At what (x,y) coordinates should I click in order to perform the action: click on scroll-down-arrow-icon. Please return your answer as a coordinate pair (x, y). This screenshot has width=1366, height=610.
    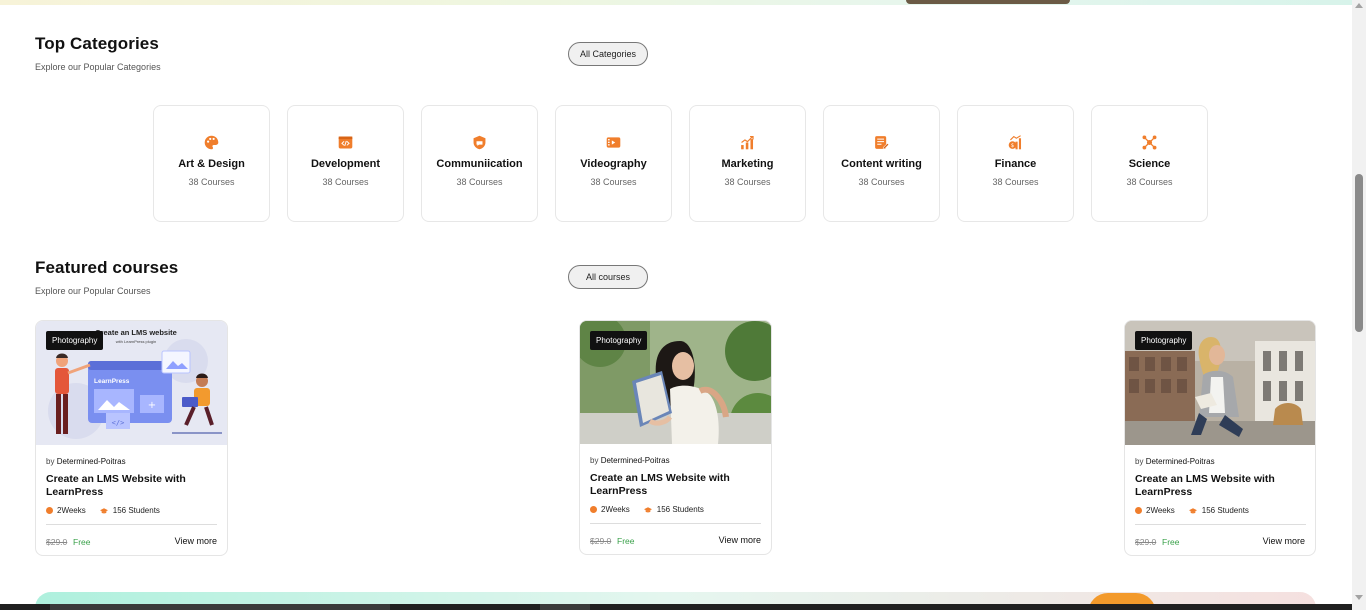
    Looking at the image, I should click on (1359, 597).